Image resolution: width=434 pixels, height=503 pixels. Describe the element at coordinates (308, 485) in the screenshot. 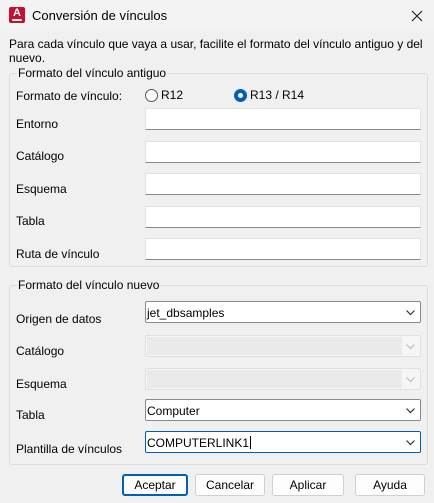

I see `apply-button: Aplicar` at that location.